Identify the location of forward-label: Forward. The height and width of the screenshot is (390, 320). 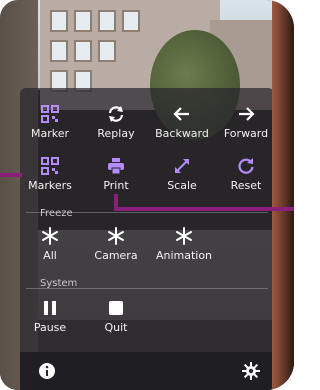
(246, 133).